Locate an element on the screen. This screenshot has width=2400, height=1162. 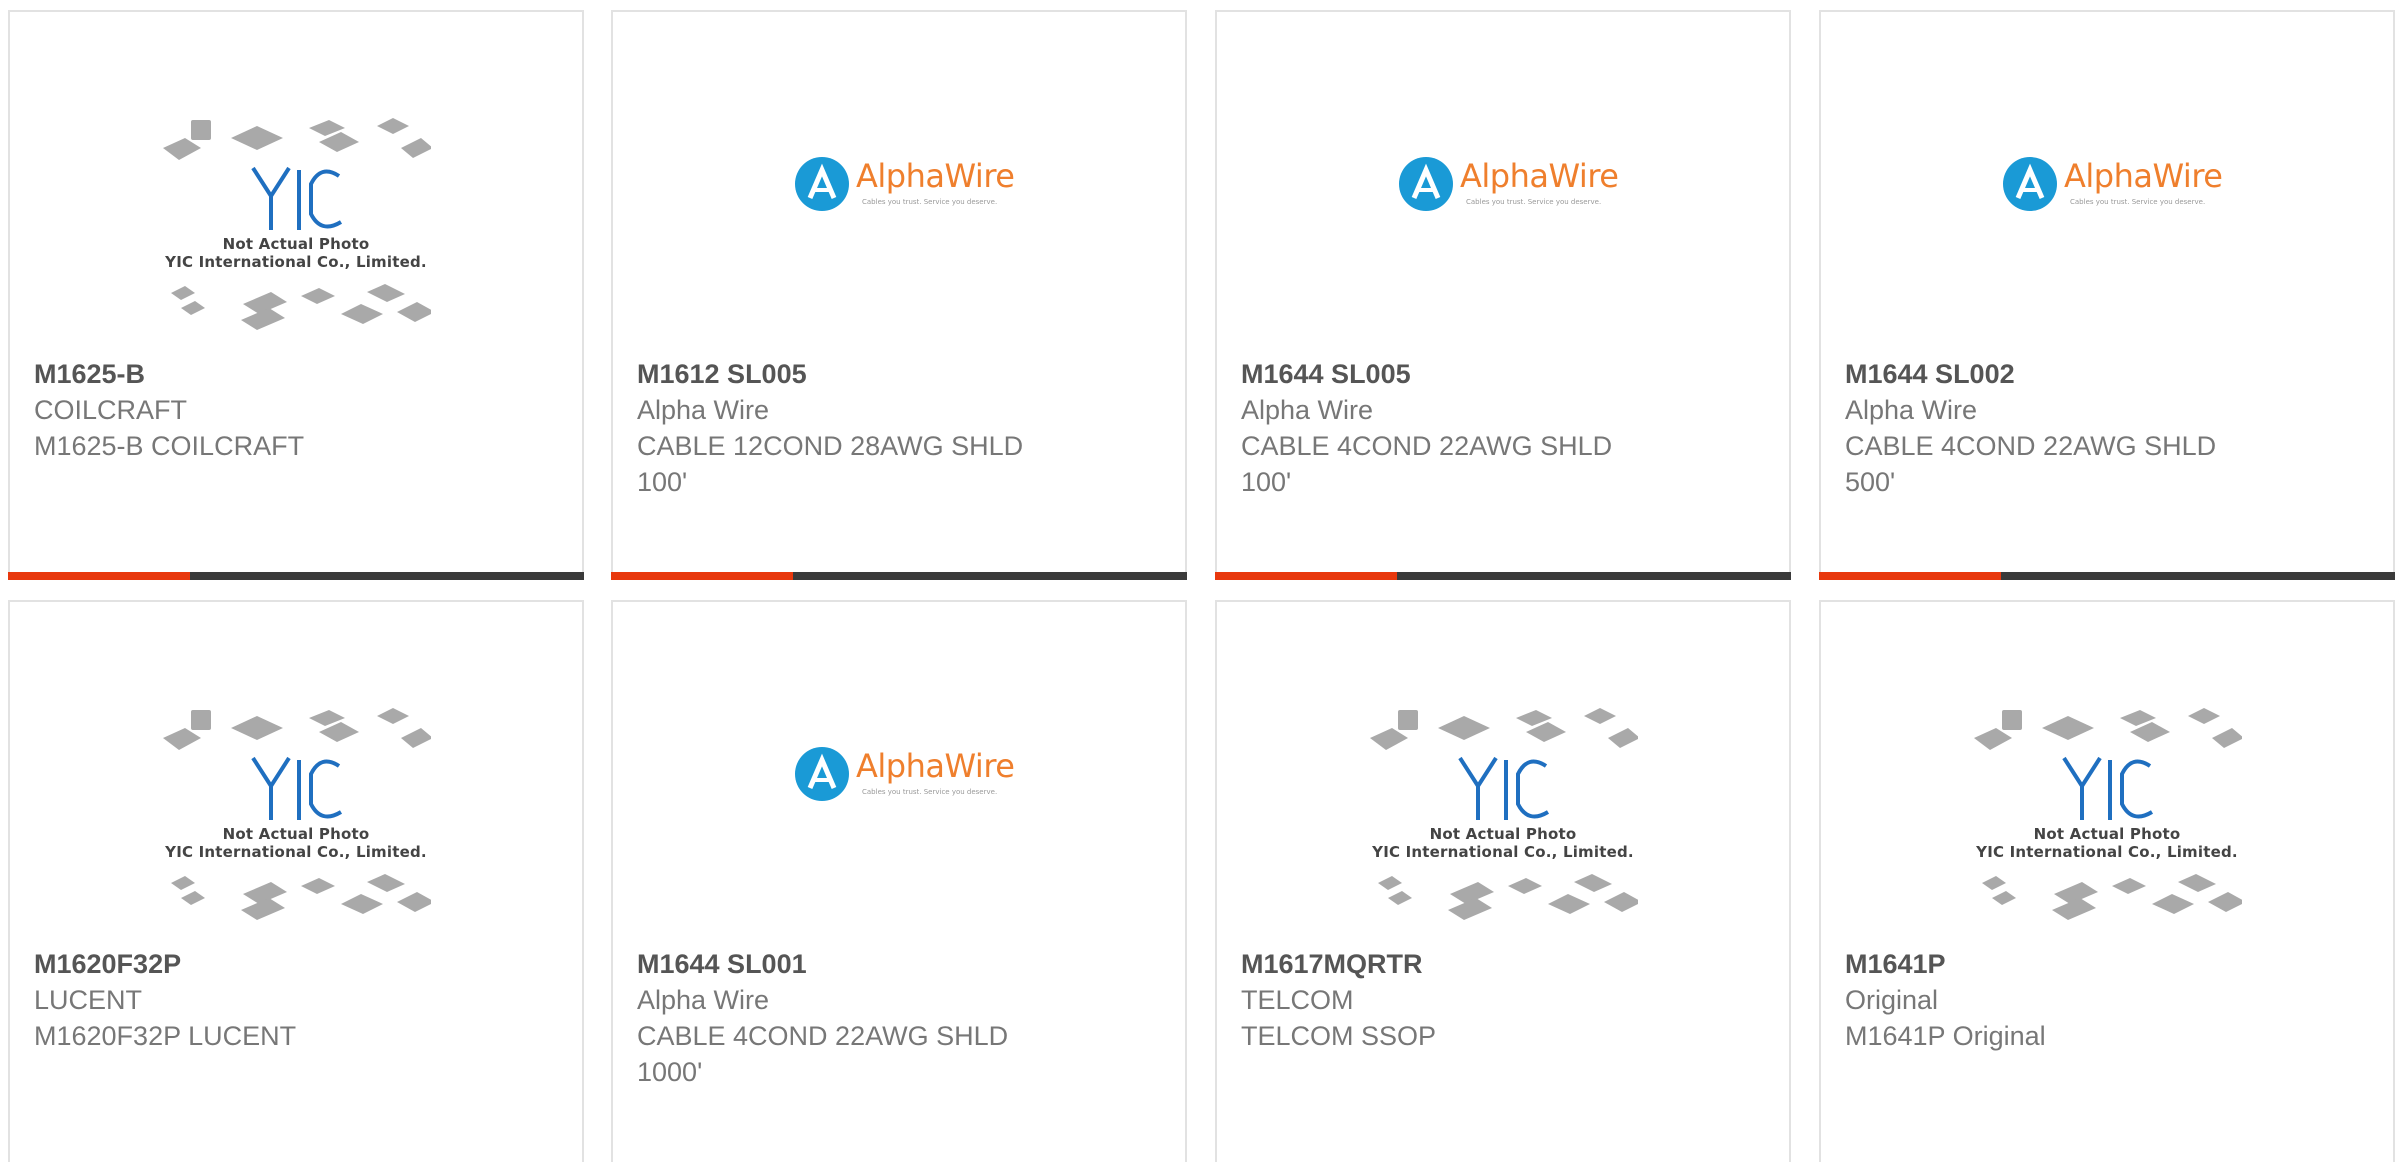
part-number: M1620F32P is located at coordinates (298, 964).